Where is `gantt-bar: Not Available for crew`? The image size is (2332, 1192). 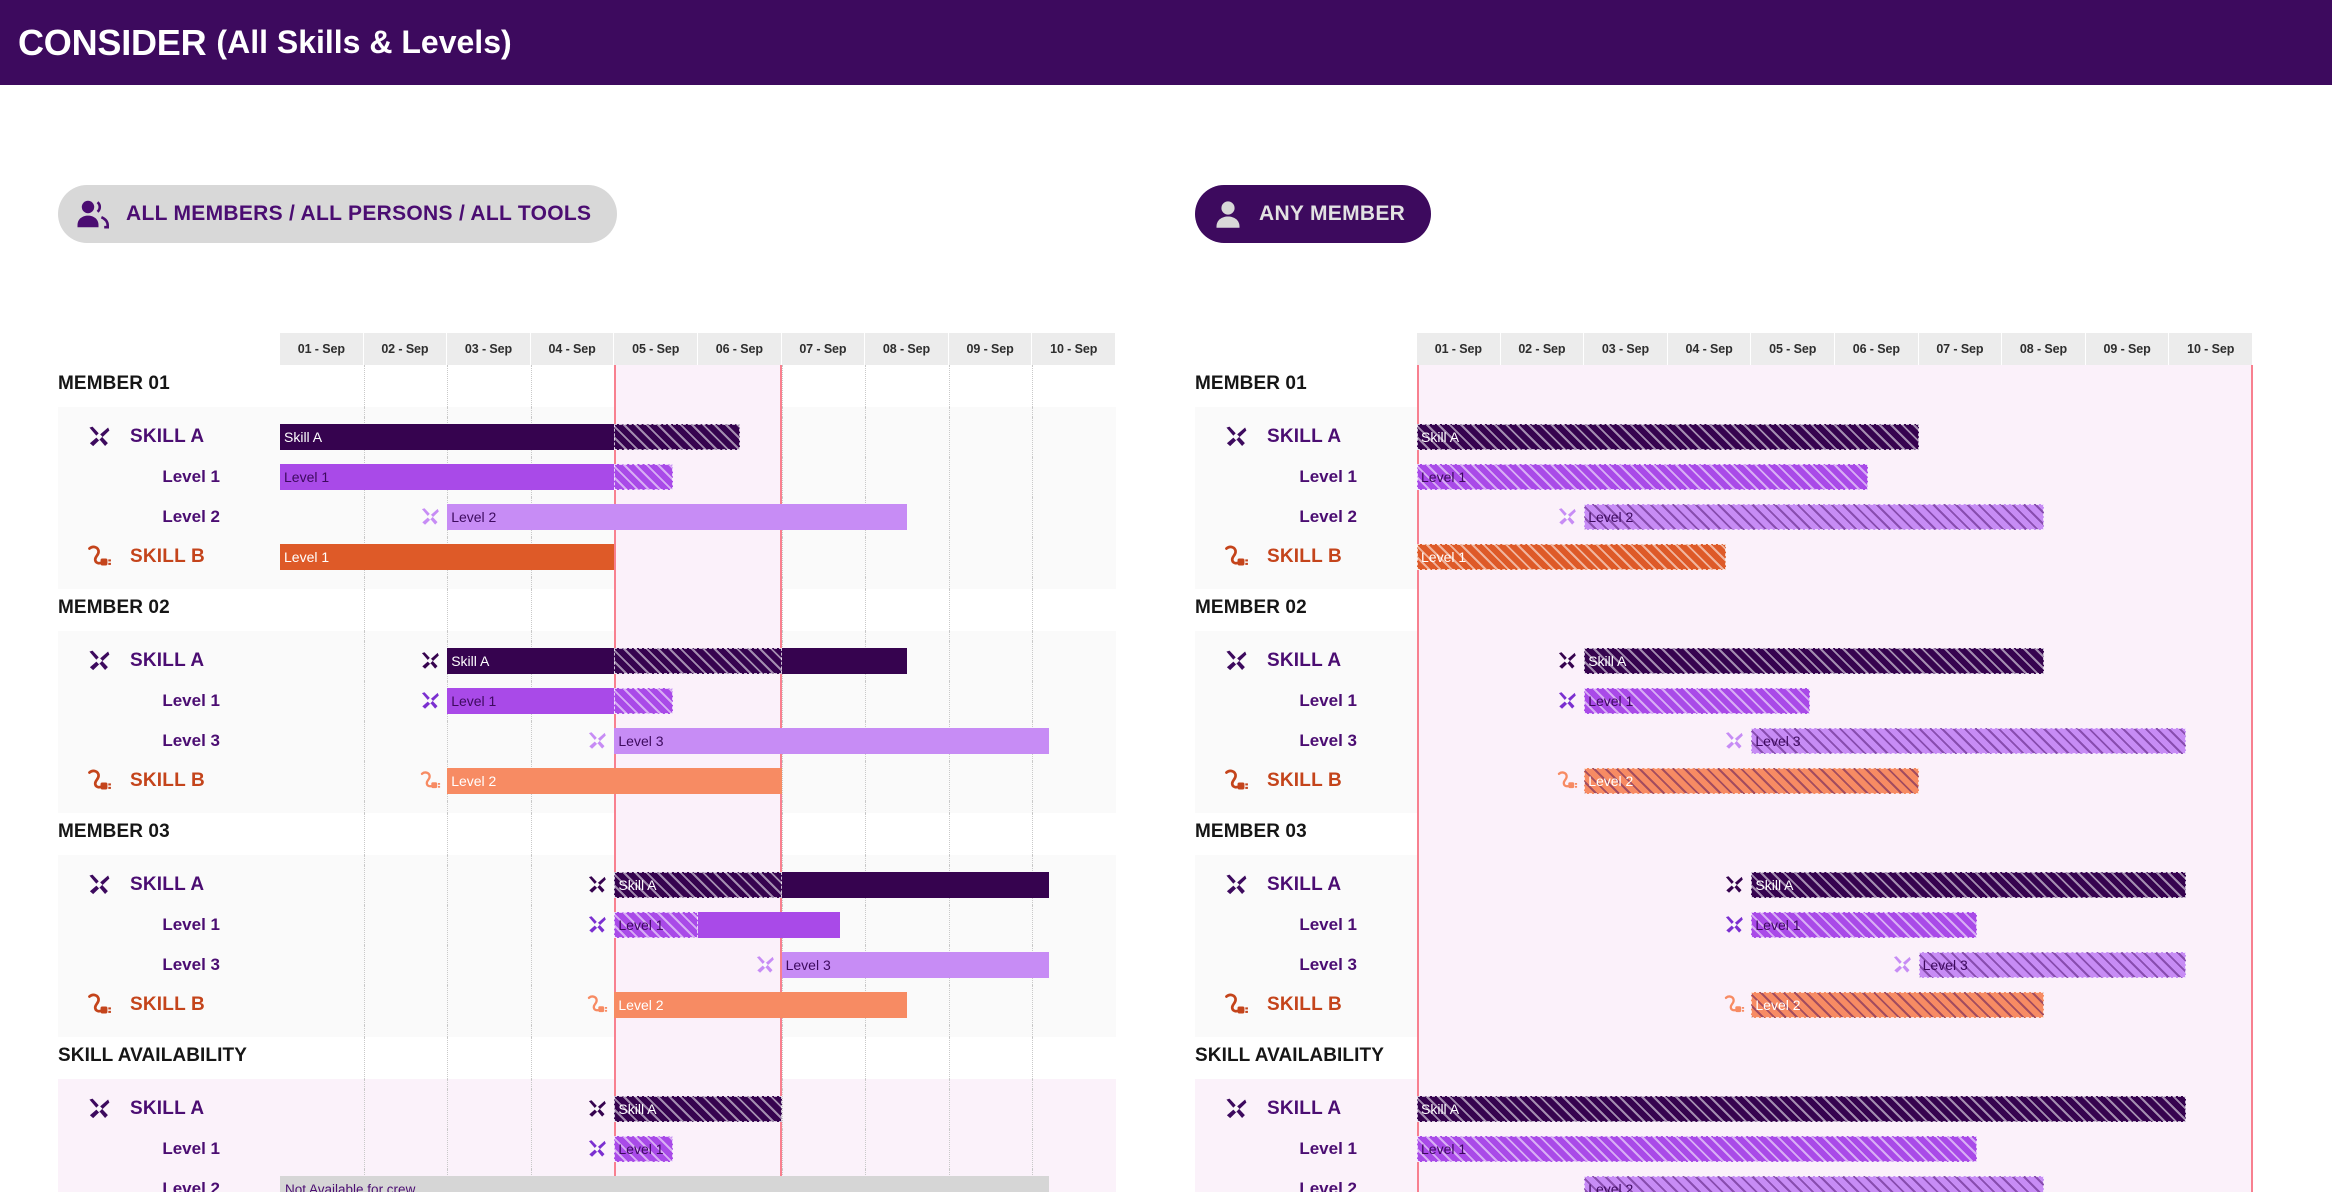 gantt-bar: Not Available for crew is located at coordinates (665, 1184).